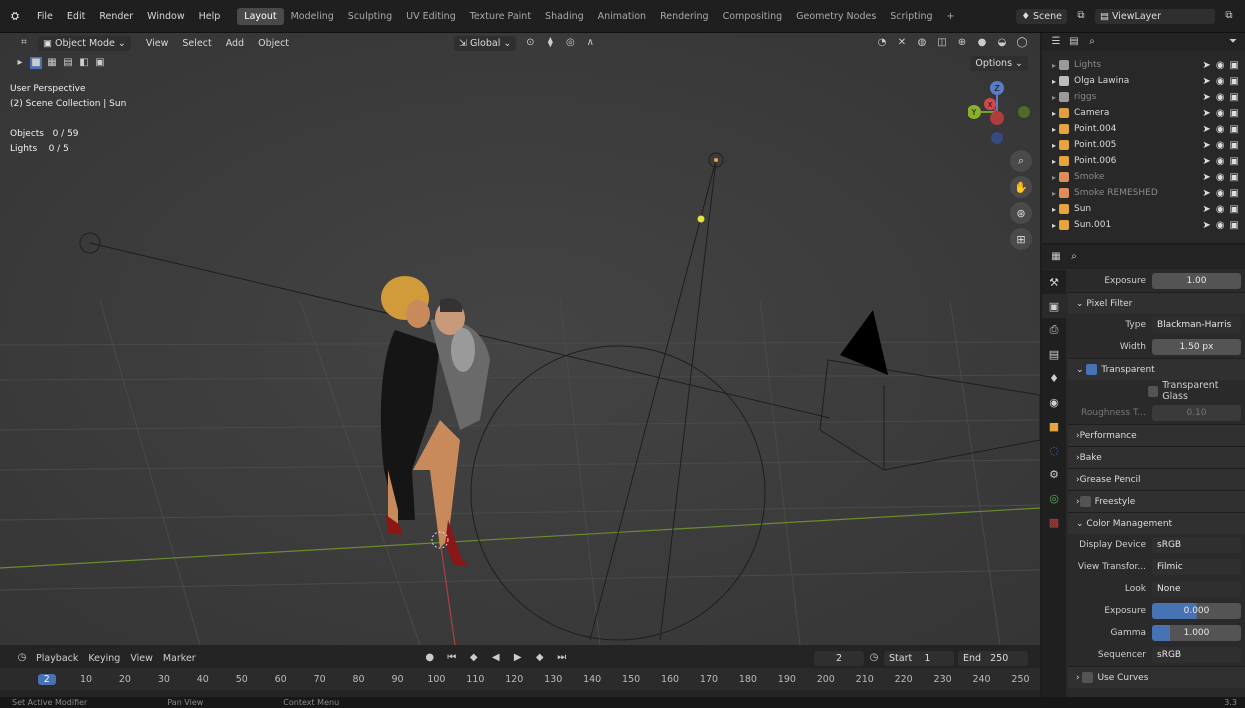 Image resolution: width=1245 pixels, height=708 pixels. What do you see at coordinates (1156, 369) in the screenshot?
I see `transparent-section: ⌄ Transparent` at bounding box center [1156, 369].